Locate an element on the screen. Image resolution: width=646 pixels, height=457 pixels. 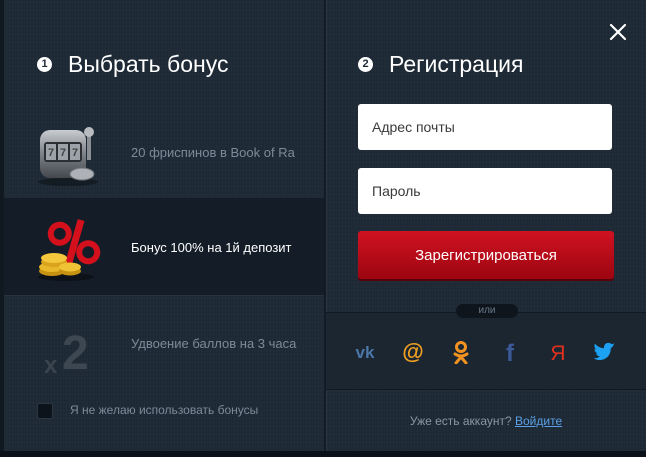
yandex-icon: Я is located at coordinates (558, 352).